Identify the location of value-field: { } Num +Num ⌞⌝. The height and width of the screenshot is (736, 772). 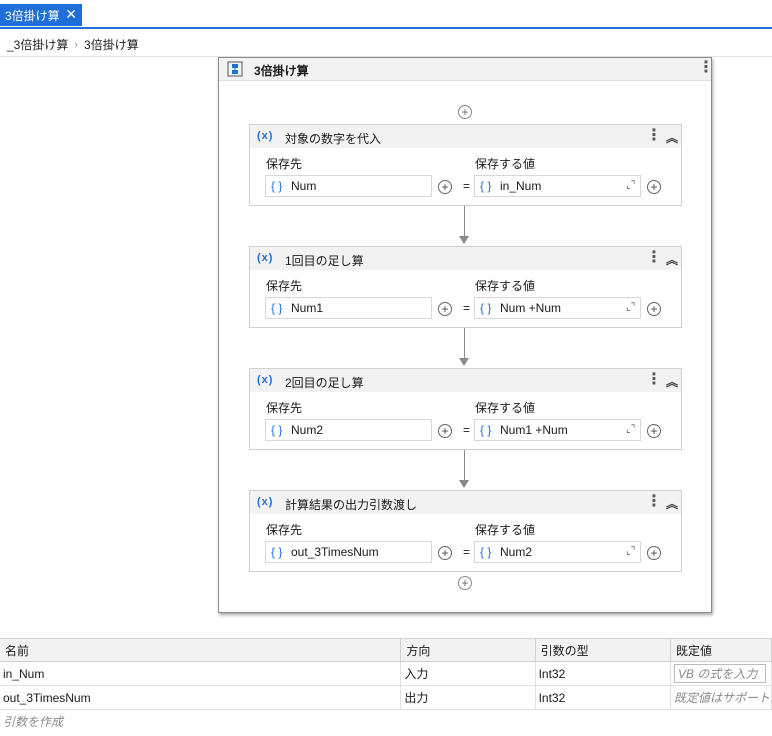
(557, 308).